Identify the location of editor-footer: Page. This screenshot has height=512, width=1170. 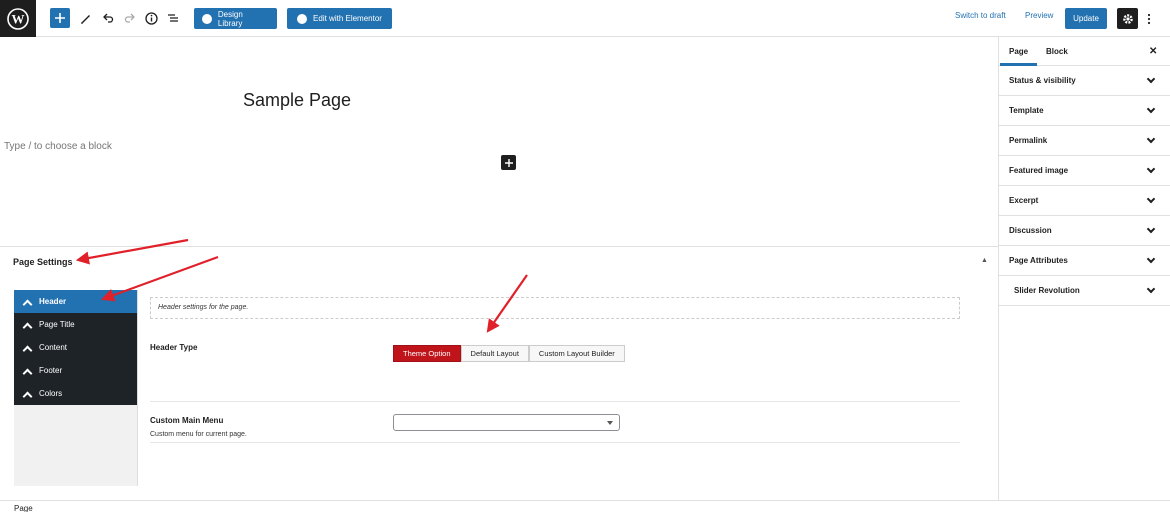
(585, 506).